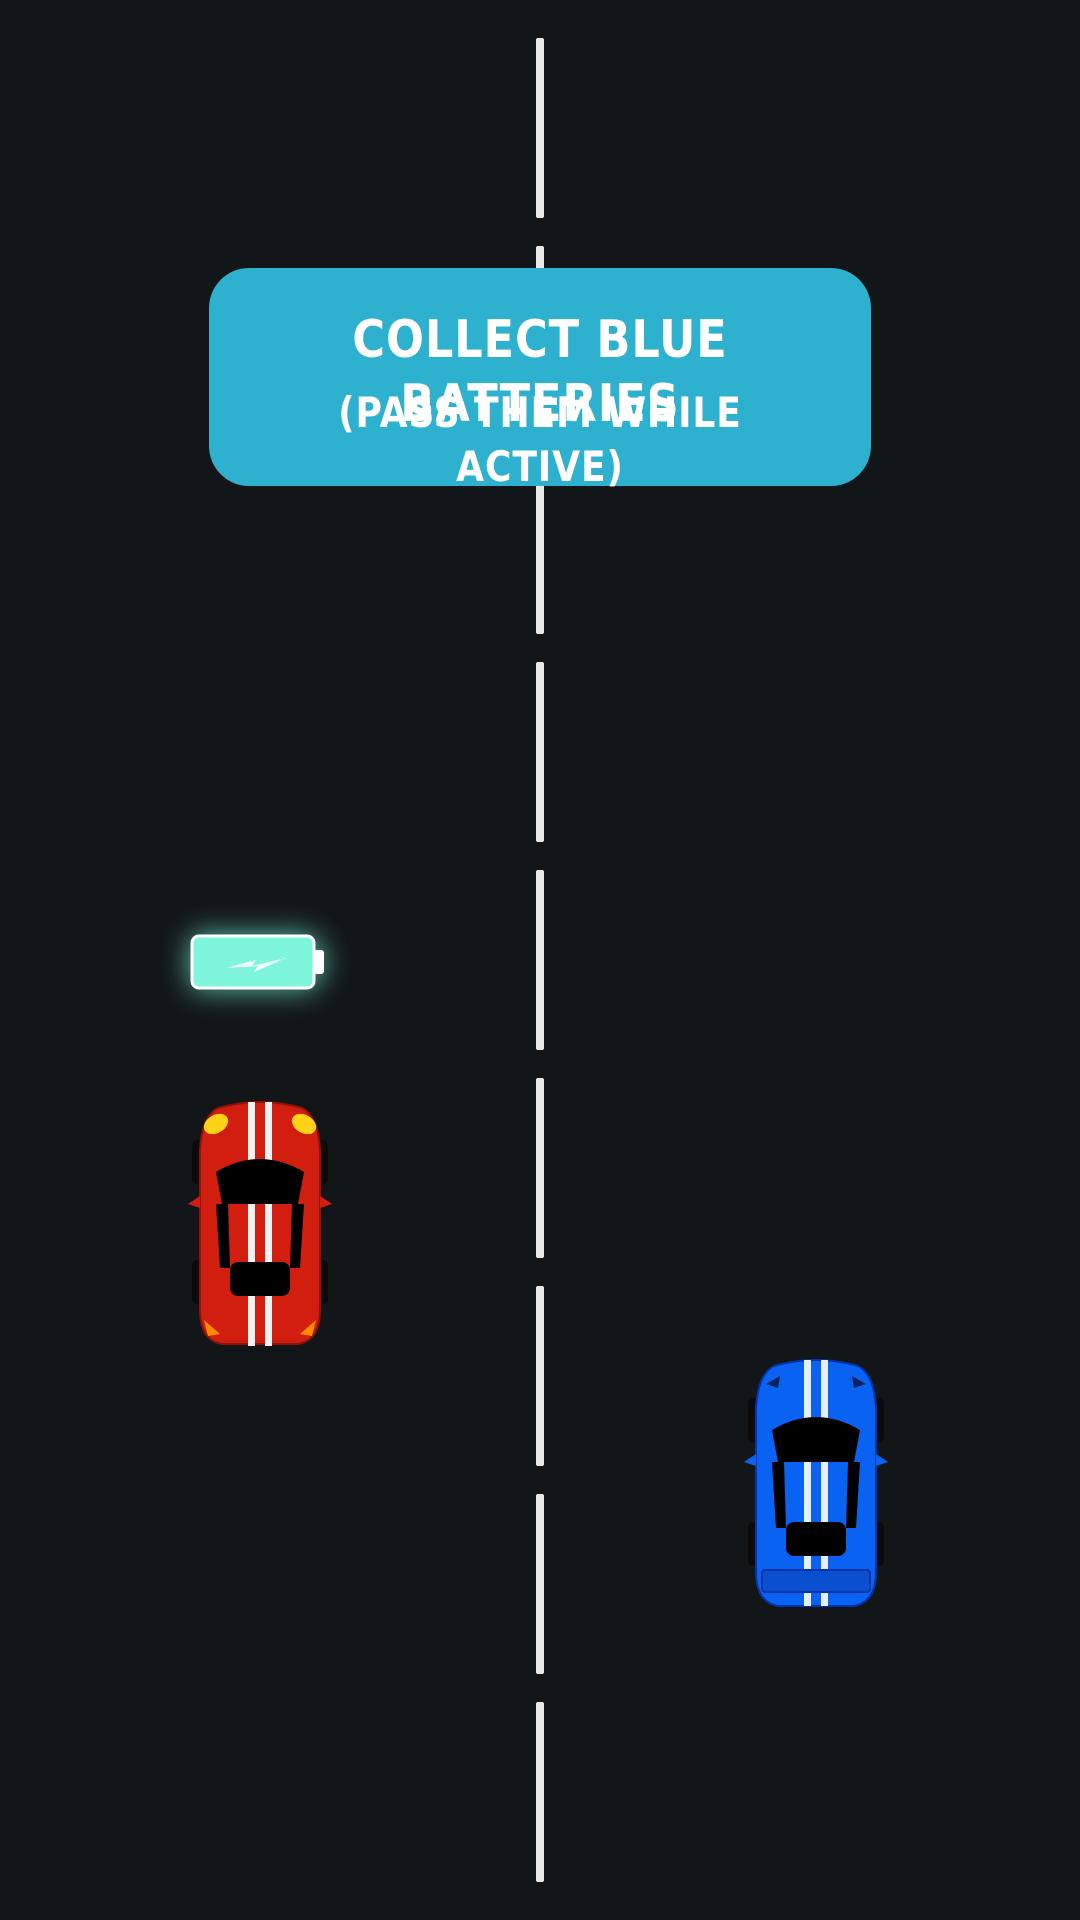 This screenshot has height=1920, width=1080. What do you see at coordinates (816, 1483) in the screenshot?
I see `blue-car` at bounding box center [816, 1483].